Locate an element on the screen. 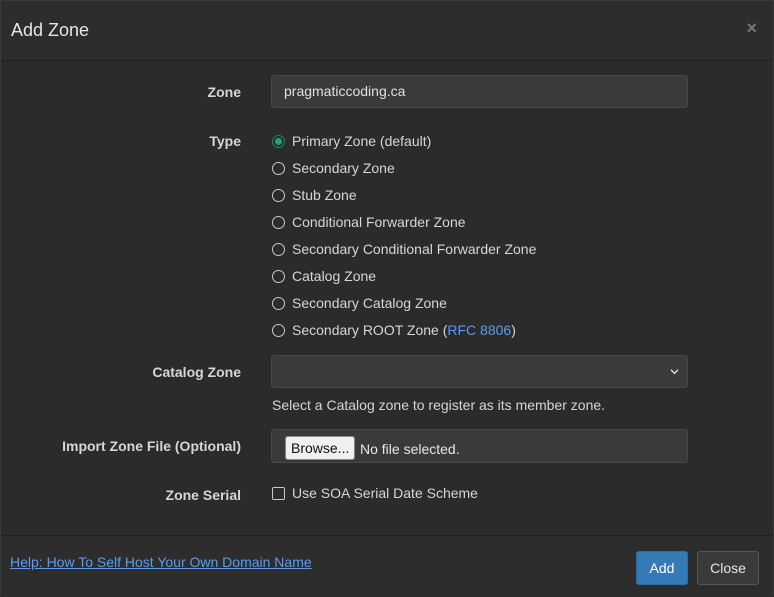 The height and width of the screenshot is (597, 774). radio-label: Secondary ROOT Zone (RFC 8806) is located at coordinates (404, 330).